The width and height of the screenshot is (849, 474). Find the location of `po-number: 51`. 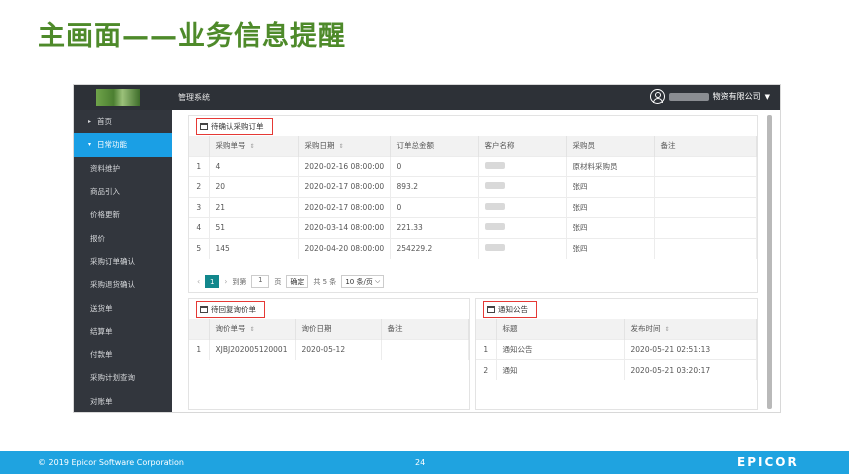

po-number: 51 is located at coordinates (254, 227).